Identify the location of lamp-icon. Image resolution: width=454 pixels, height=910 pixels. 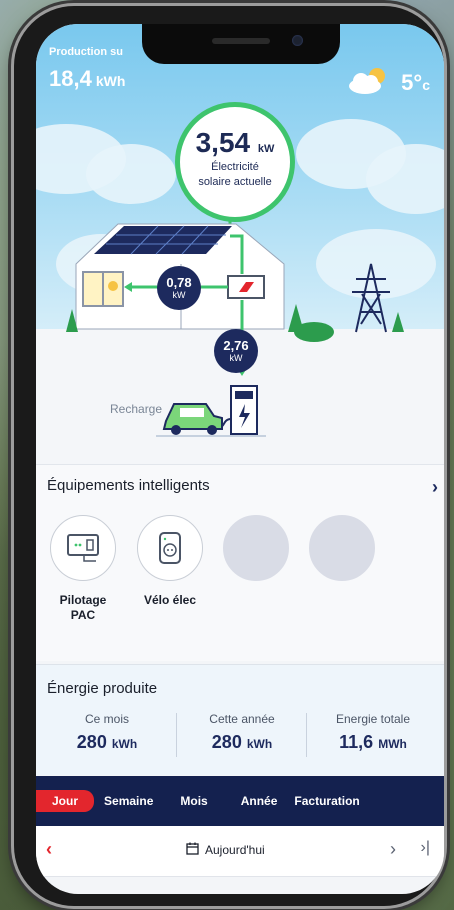
(113, 286).